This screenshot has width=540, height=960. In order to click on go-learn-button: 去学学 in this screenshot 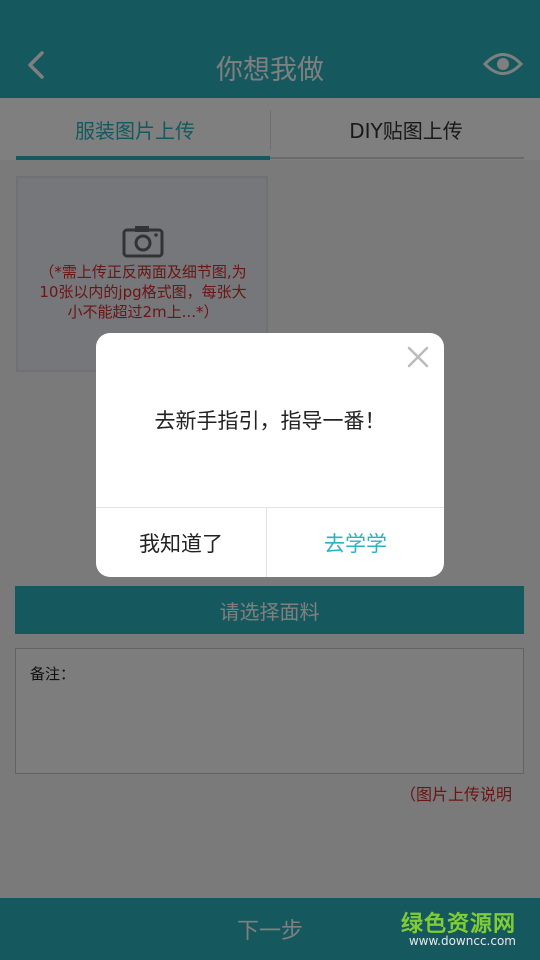, I will do `click(355, 542)`.